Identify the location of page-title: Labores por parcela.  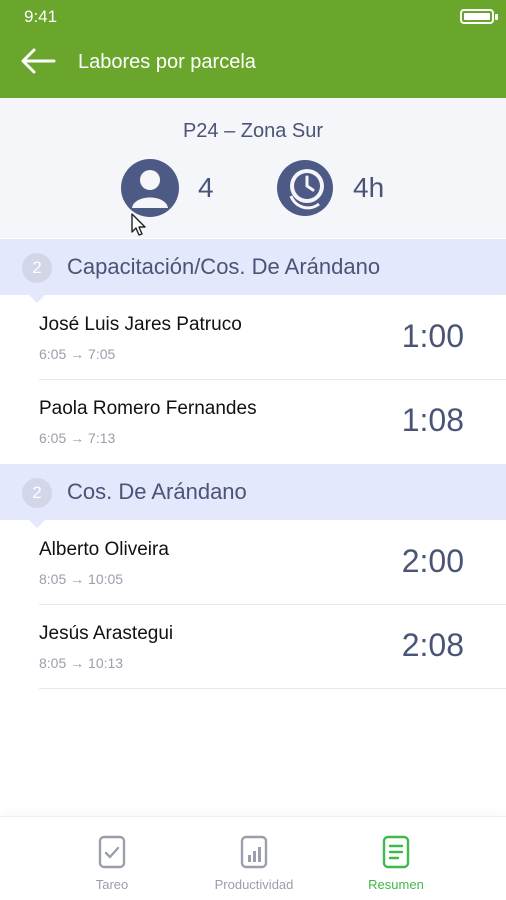
(167, 62).